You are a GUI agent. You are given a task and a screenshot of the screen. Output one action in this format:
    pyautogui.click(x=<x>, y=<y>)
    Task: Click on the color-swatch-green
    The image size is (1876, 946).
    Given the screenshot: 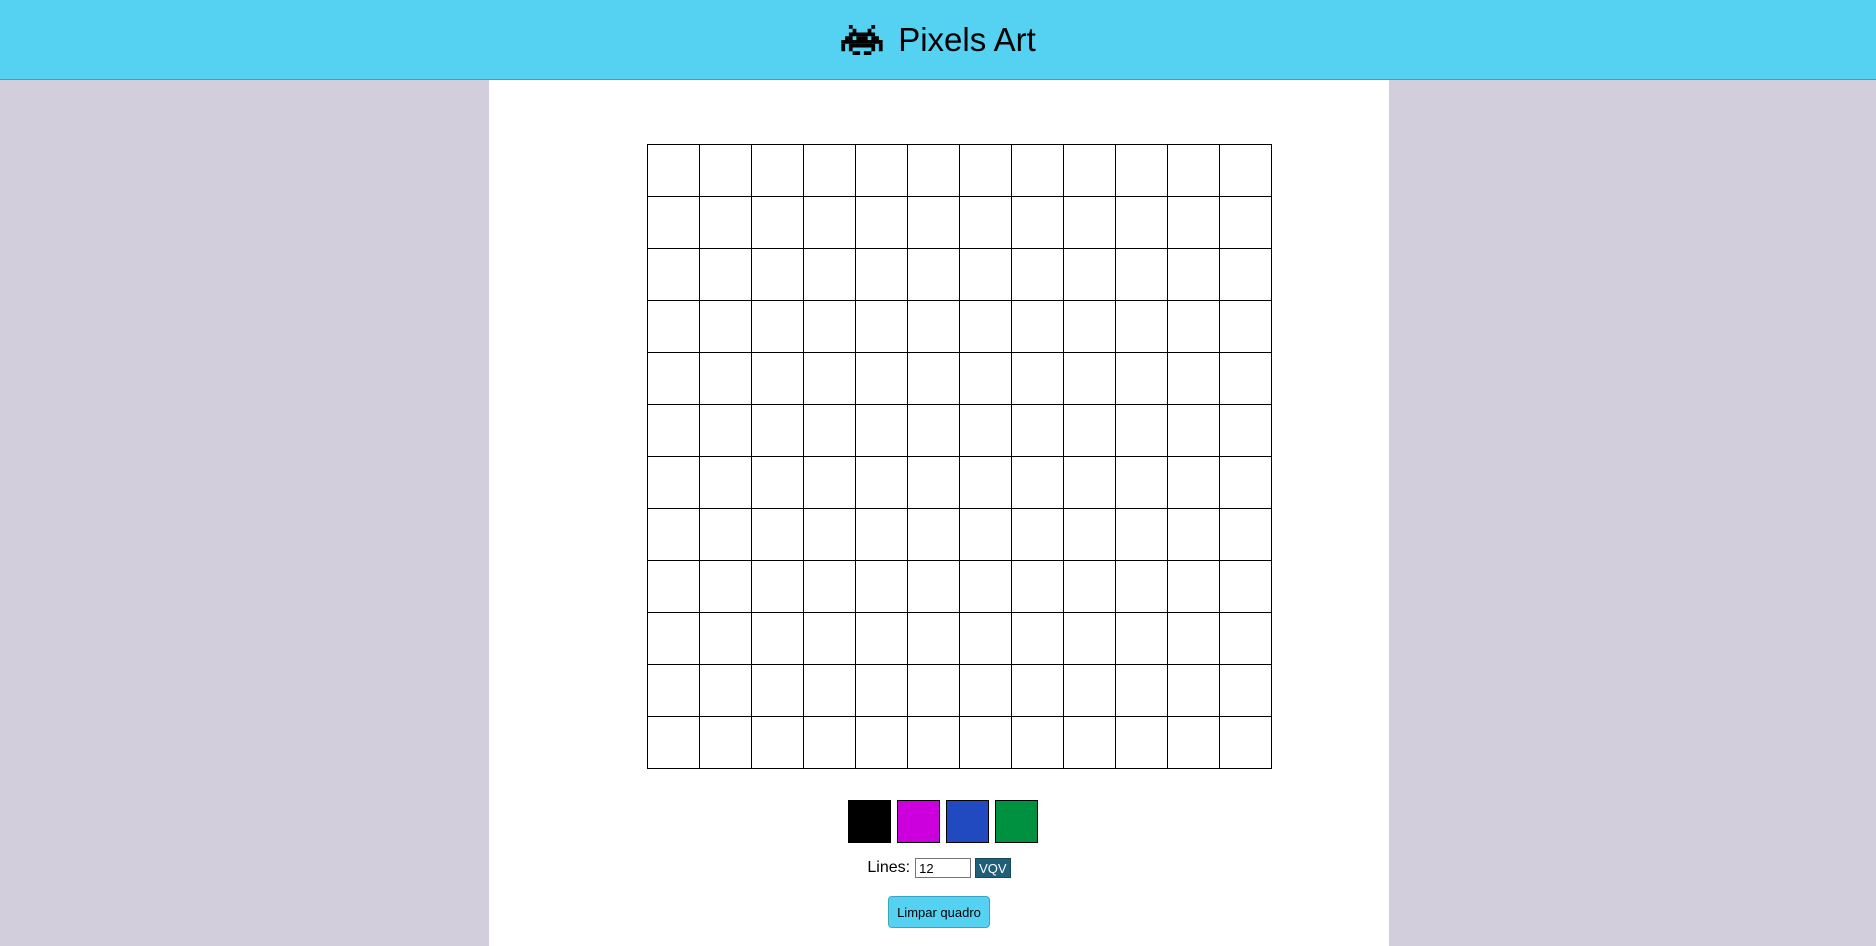 What is the action you would take?
    pyautogui.click(x=1016, y=821)
    